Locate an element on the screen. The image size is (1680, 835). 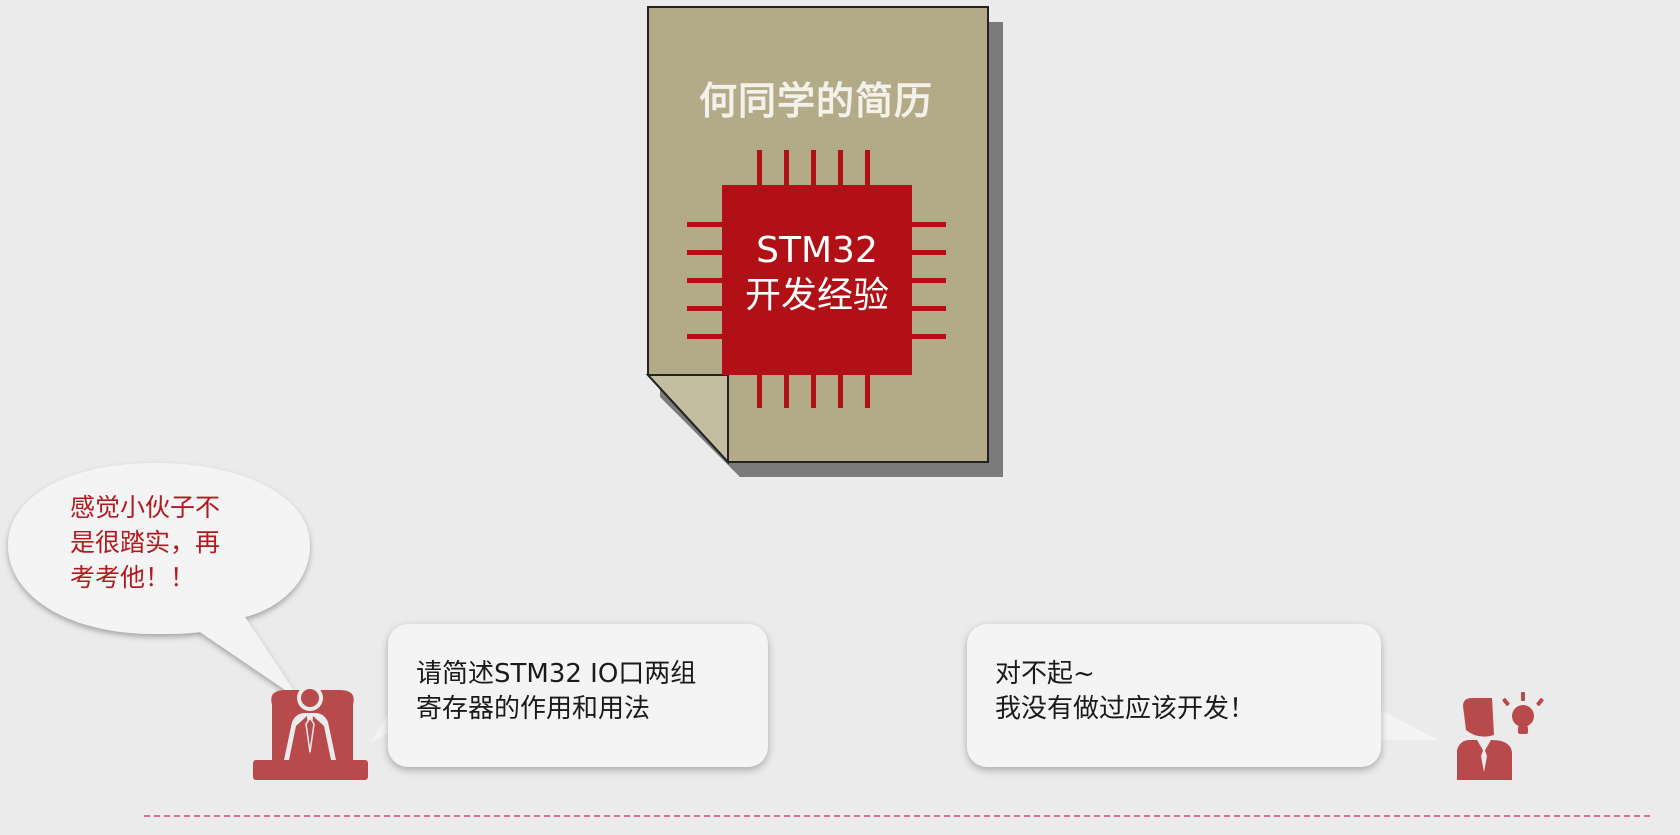
chip-label: STM32 开发经验 is located at coordinates (817, 273).